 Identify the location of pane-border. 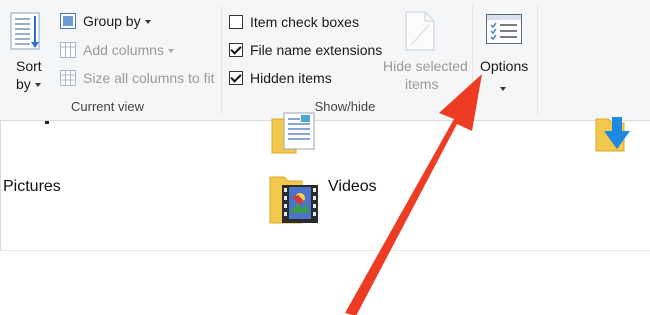
(0, 186).